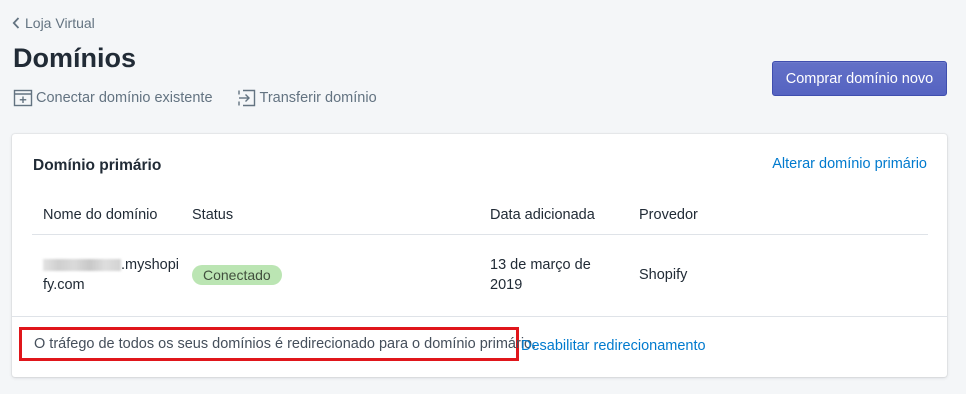 The height and width of the screenshot is (394, 966). Describe the element at coordinates (330, 215) in the screenshot. I see `column-header-status: Status` at that location.